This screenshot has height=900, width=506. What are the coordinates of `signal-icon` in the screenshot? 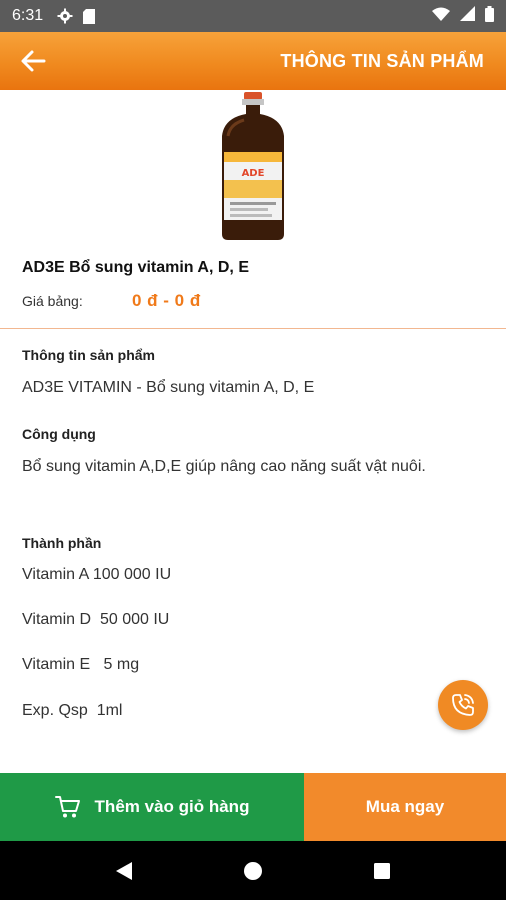 It's located at (467, 16).